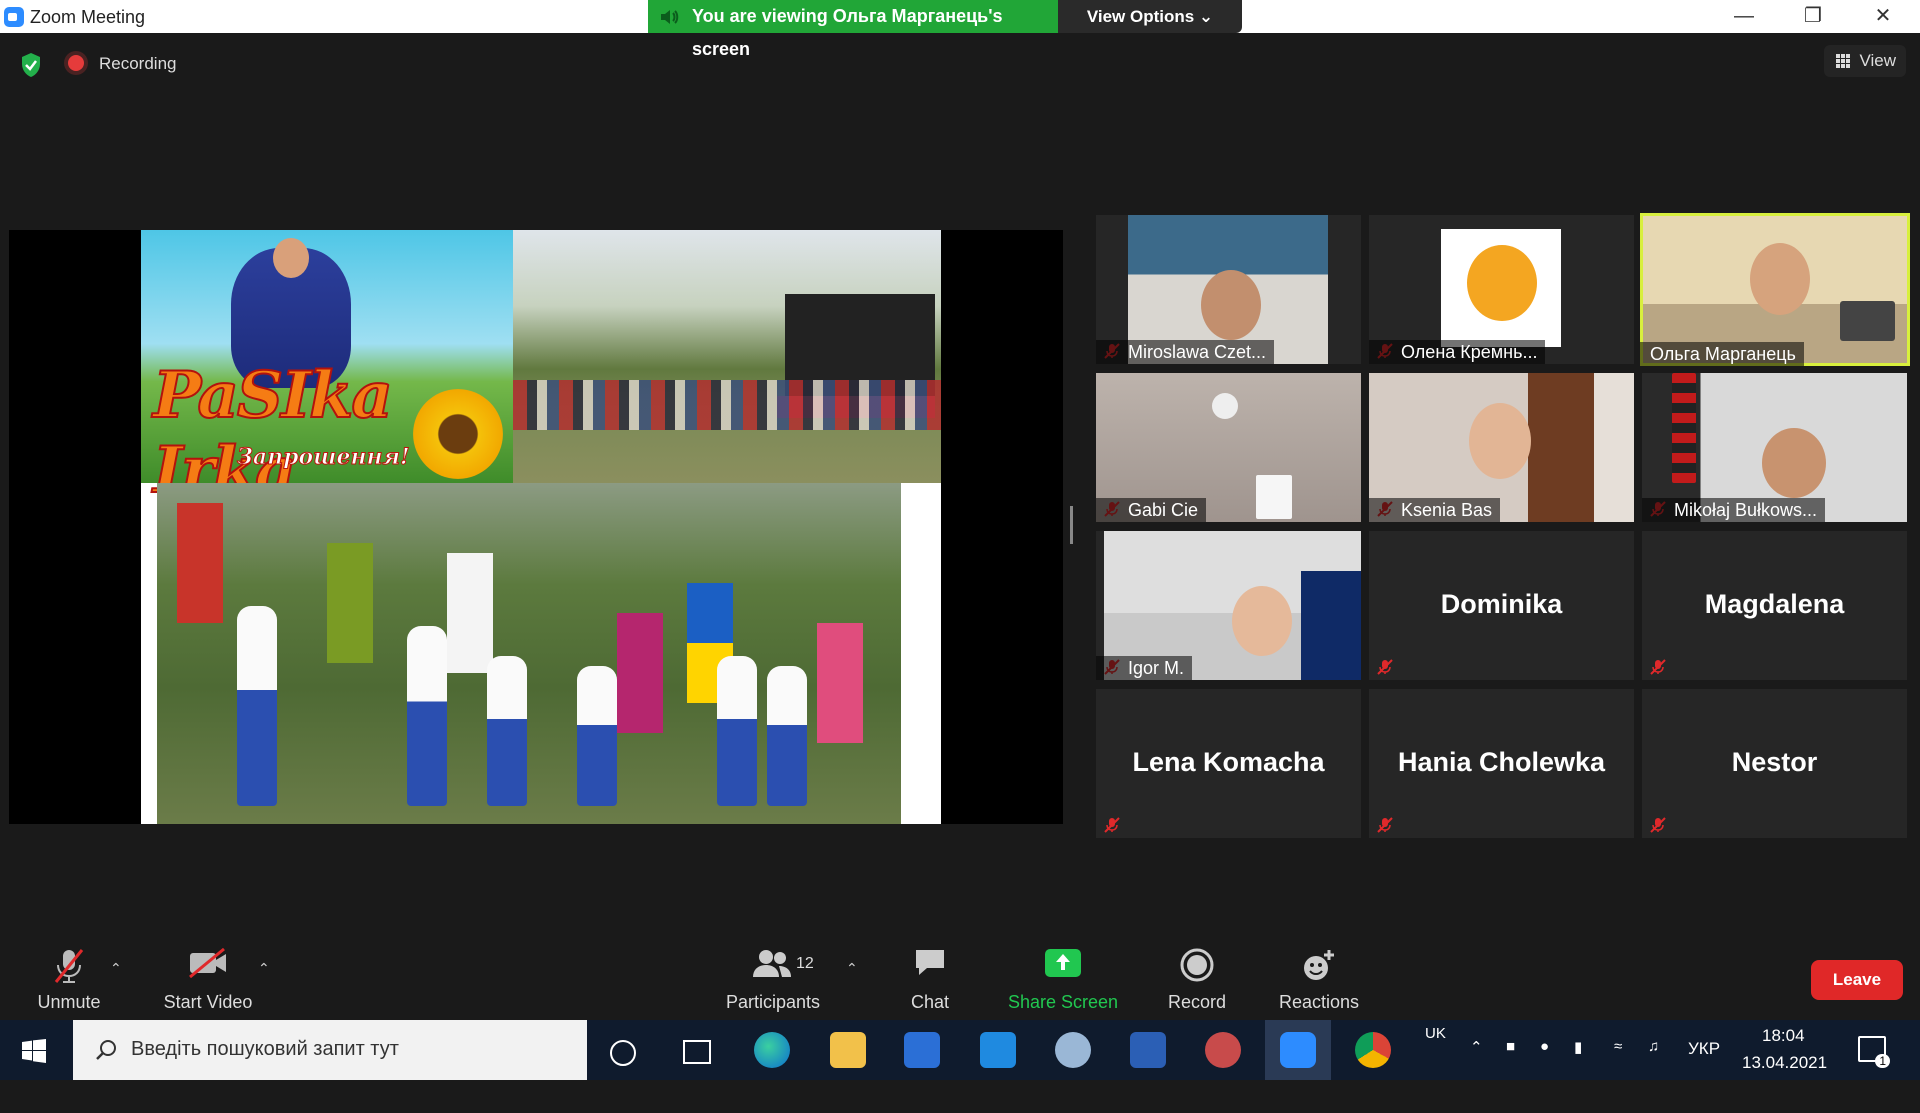  I want to click on audio-options-chevron-icon: ⌃, so click(116, 968).